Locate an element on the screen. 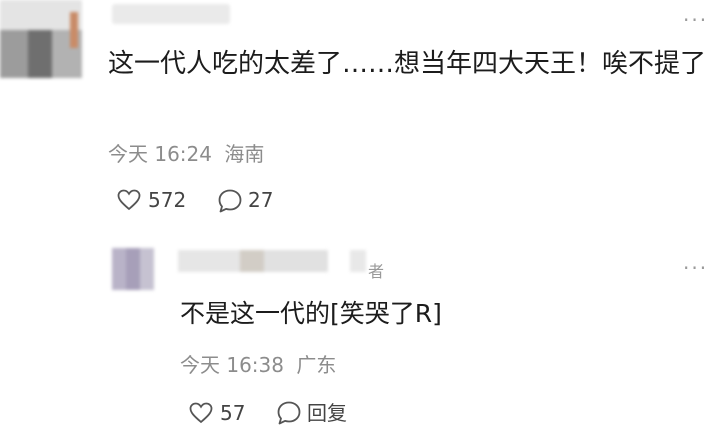  reply-count: 27 is located at coordinates (261, 200).